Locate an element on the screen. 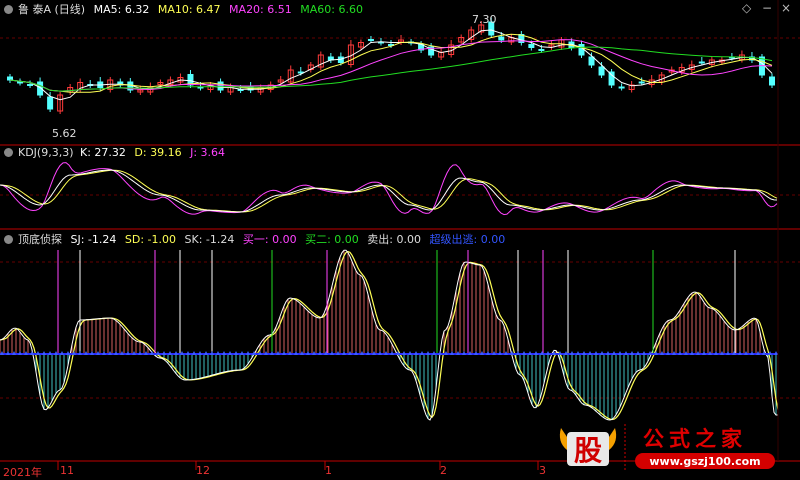 This screenshot has height=480, width=800. x-tick-12: 12 is located at coordinates (203, 470).